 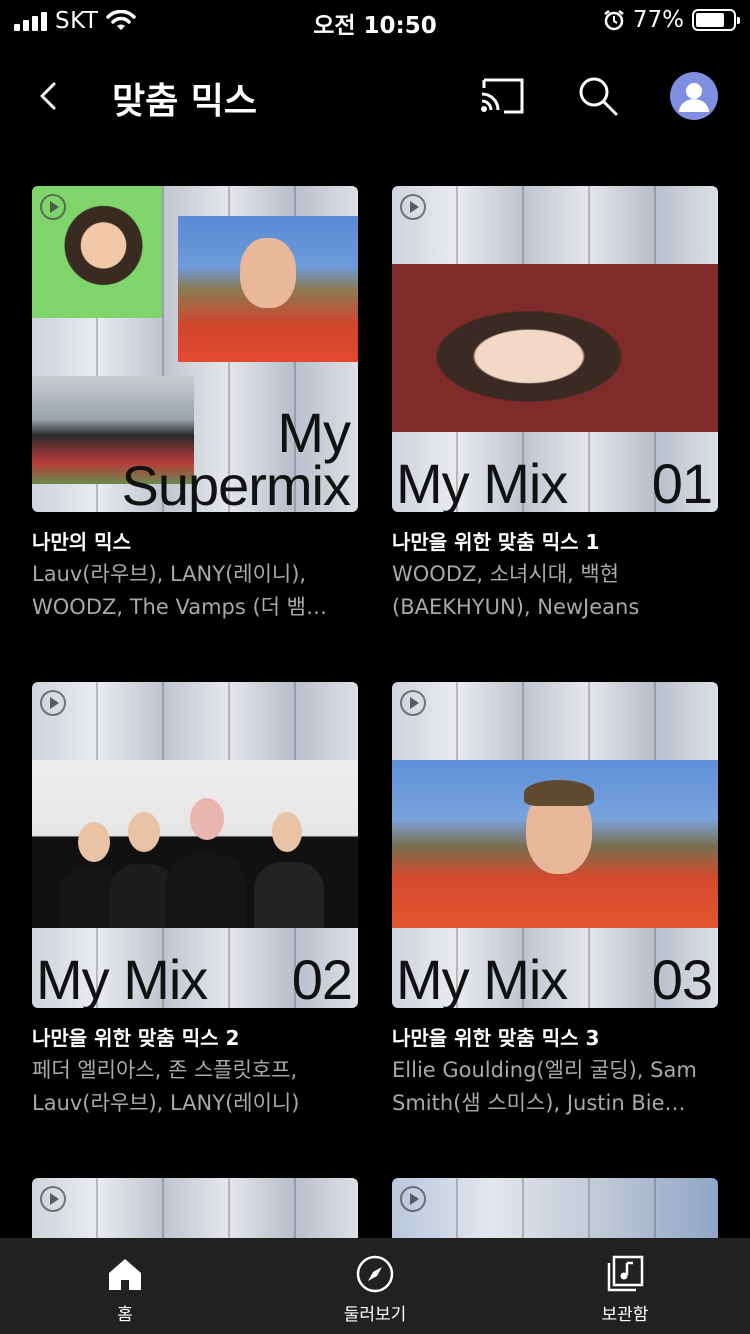 I want to click on mix-title: 나만을 위한 맞춤 믹스 2, so click(x=136, y=1038).